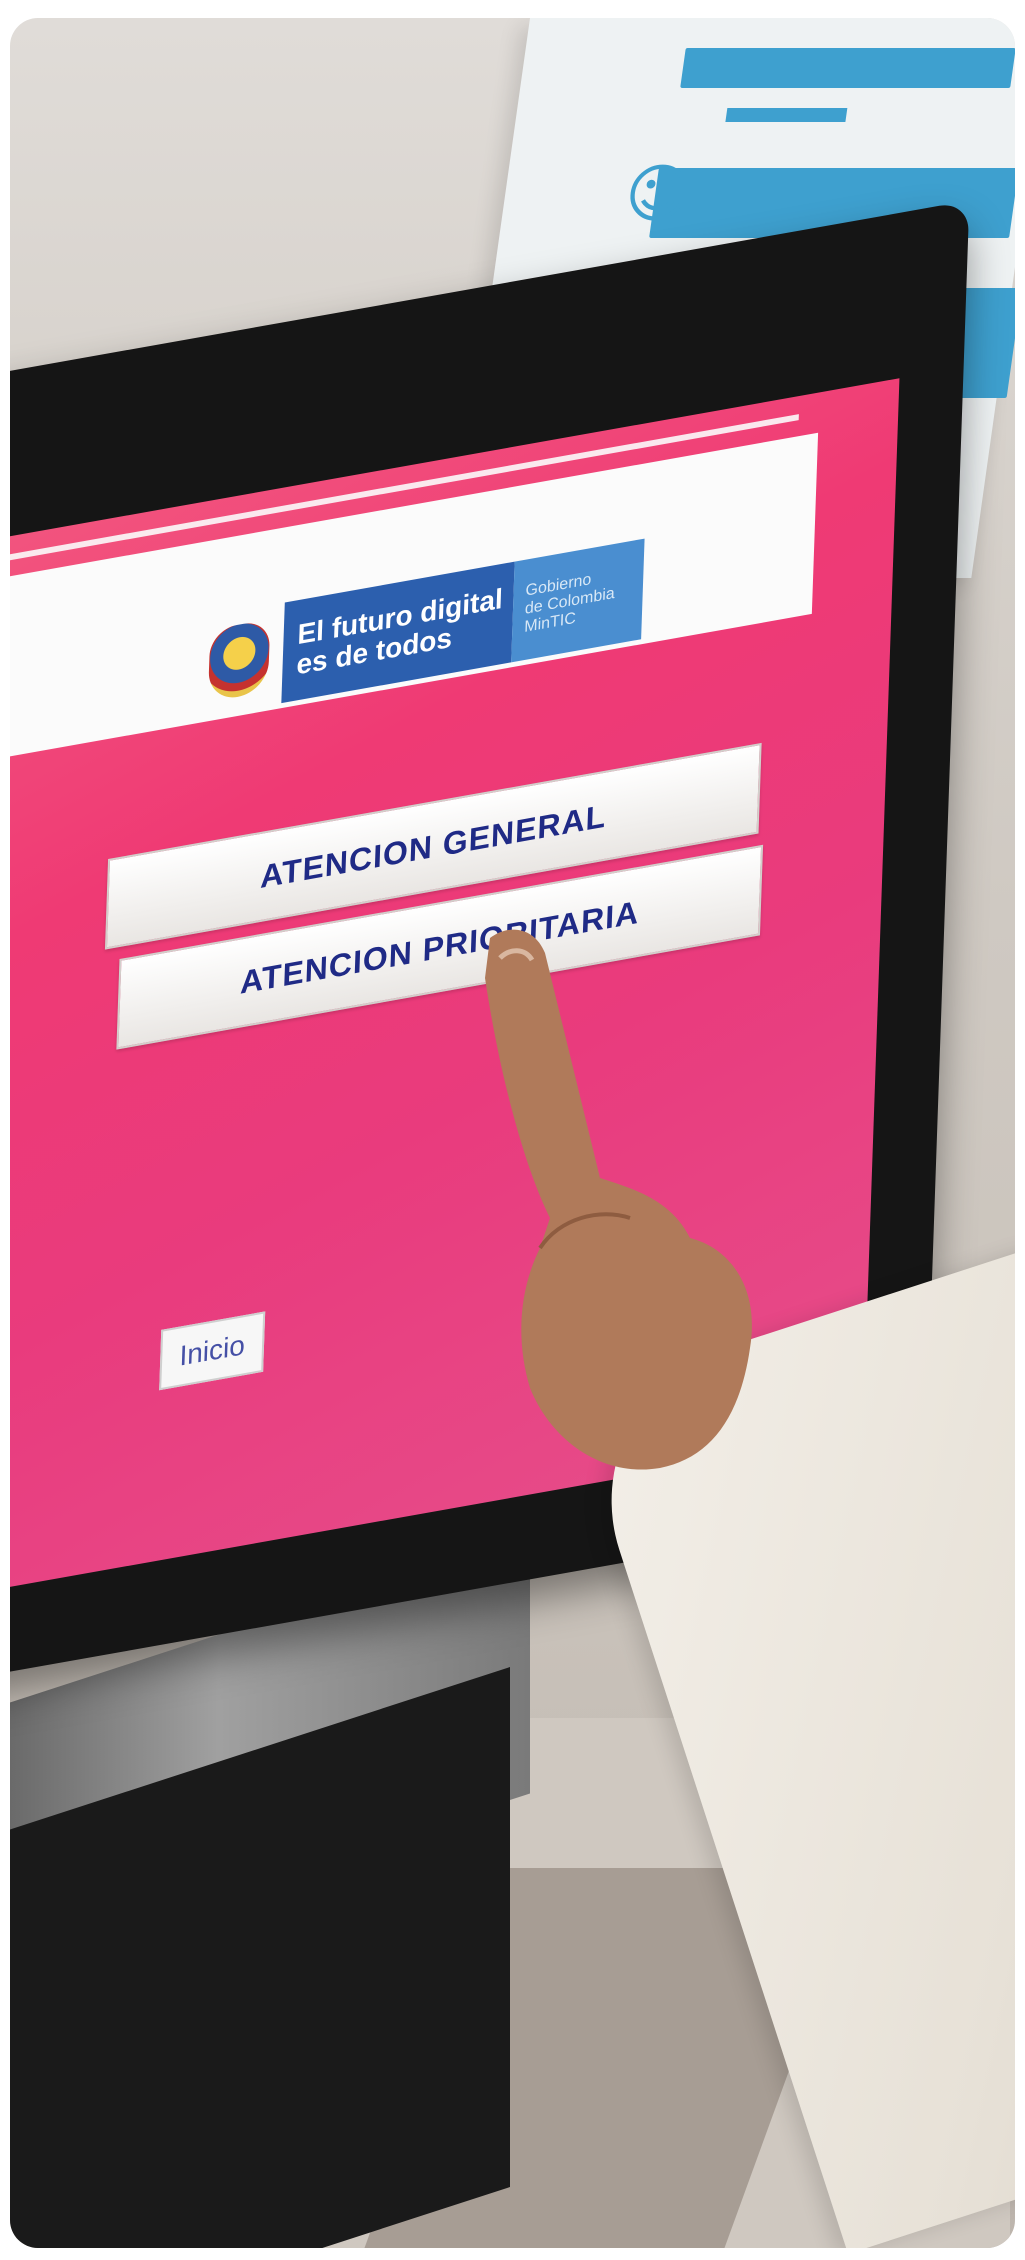  Describe the element at coordinates (578, 600) in the screenshot. I see `government-box: Gobierno de Colombia MinTIC` at that location.